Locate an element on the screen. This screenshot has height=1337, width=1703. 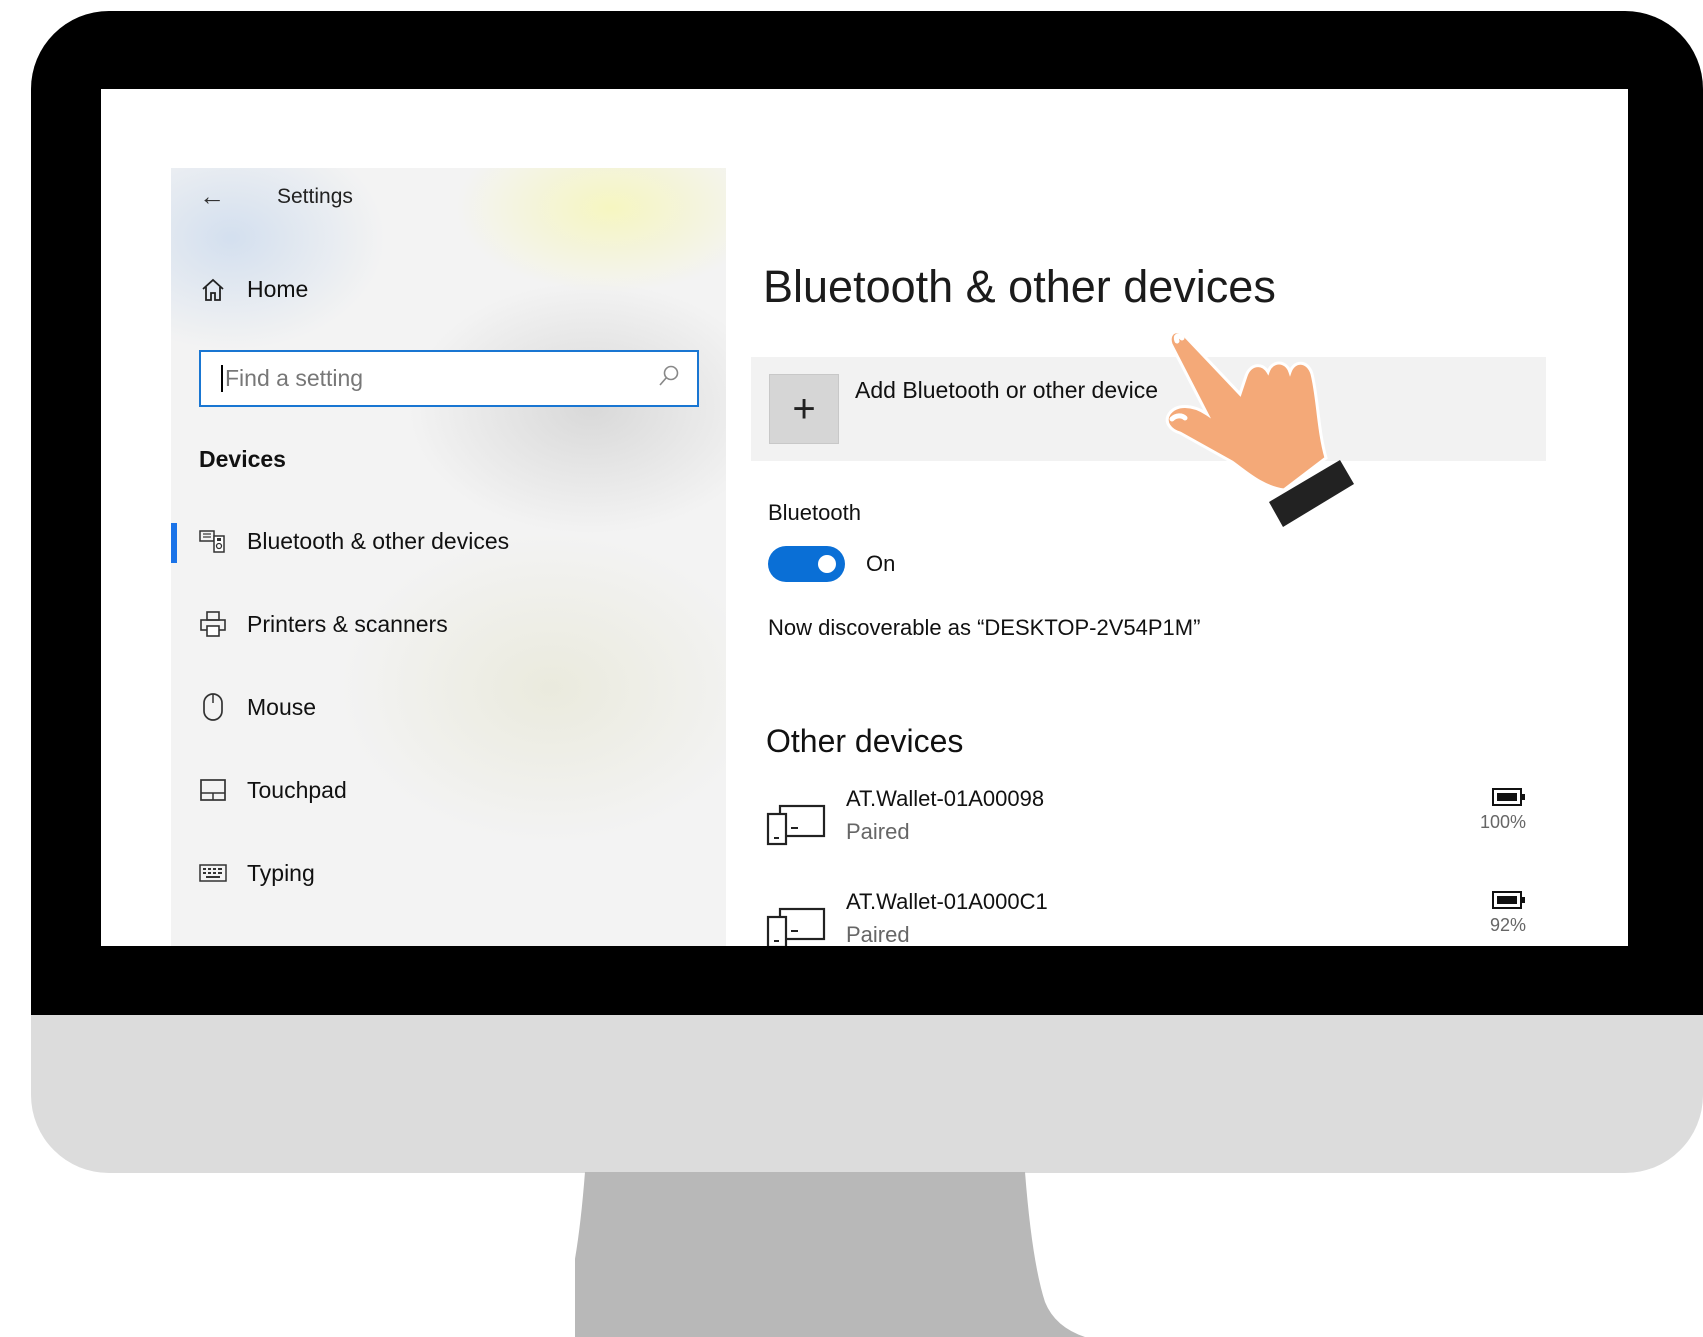
plus-icon: + is located at coordinates (804, 408).